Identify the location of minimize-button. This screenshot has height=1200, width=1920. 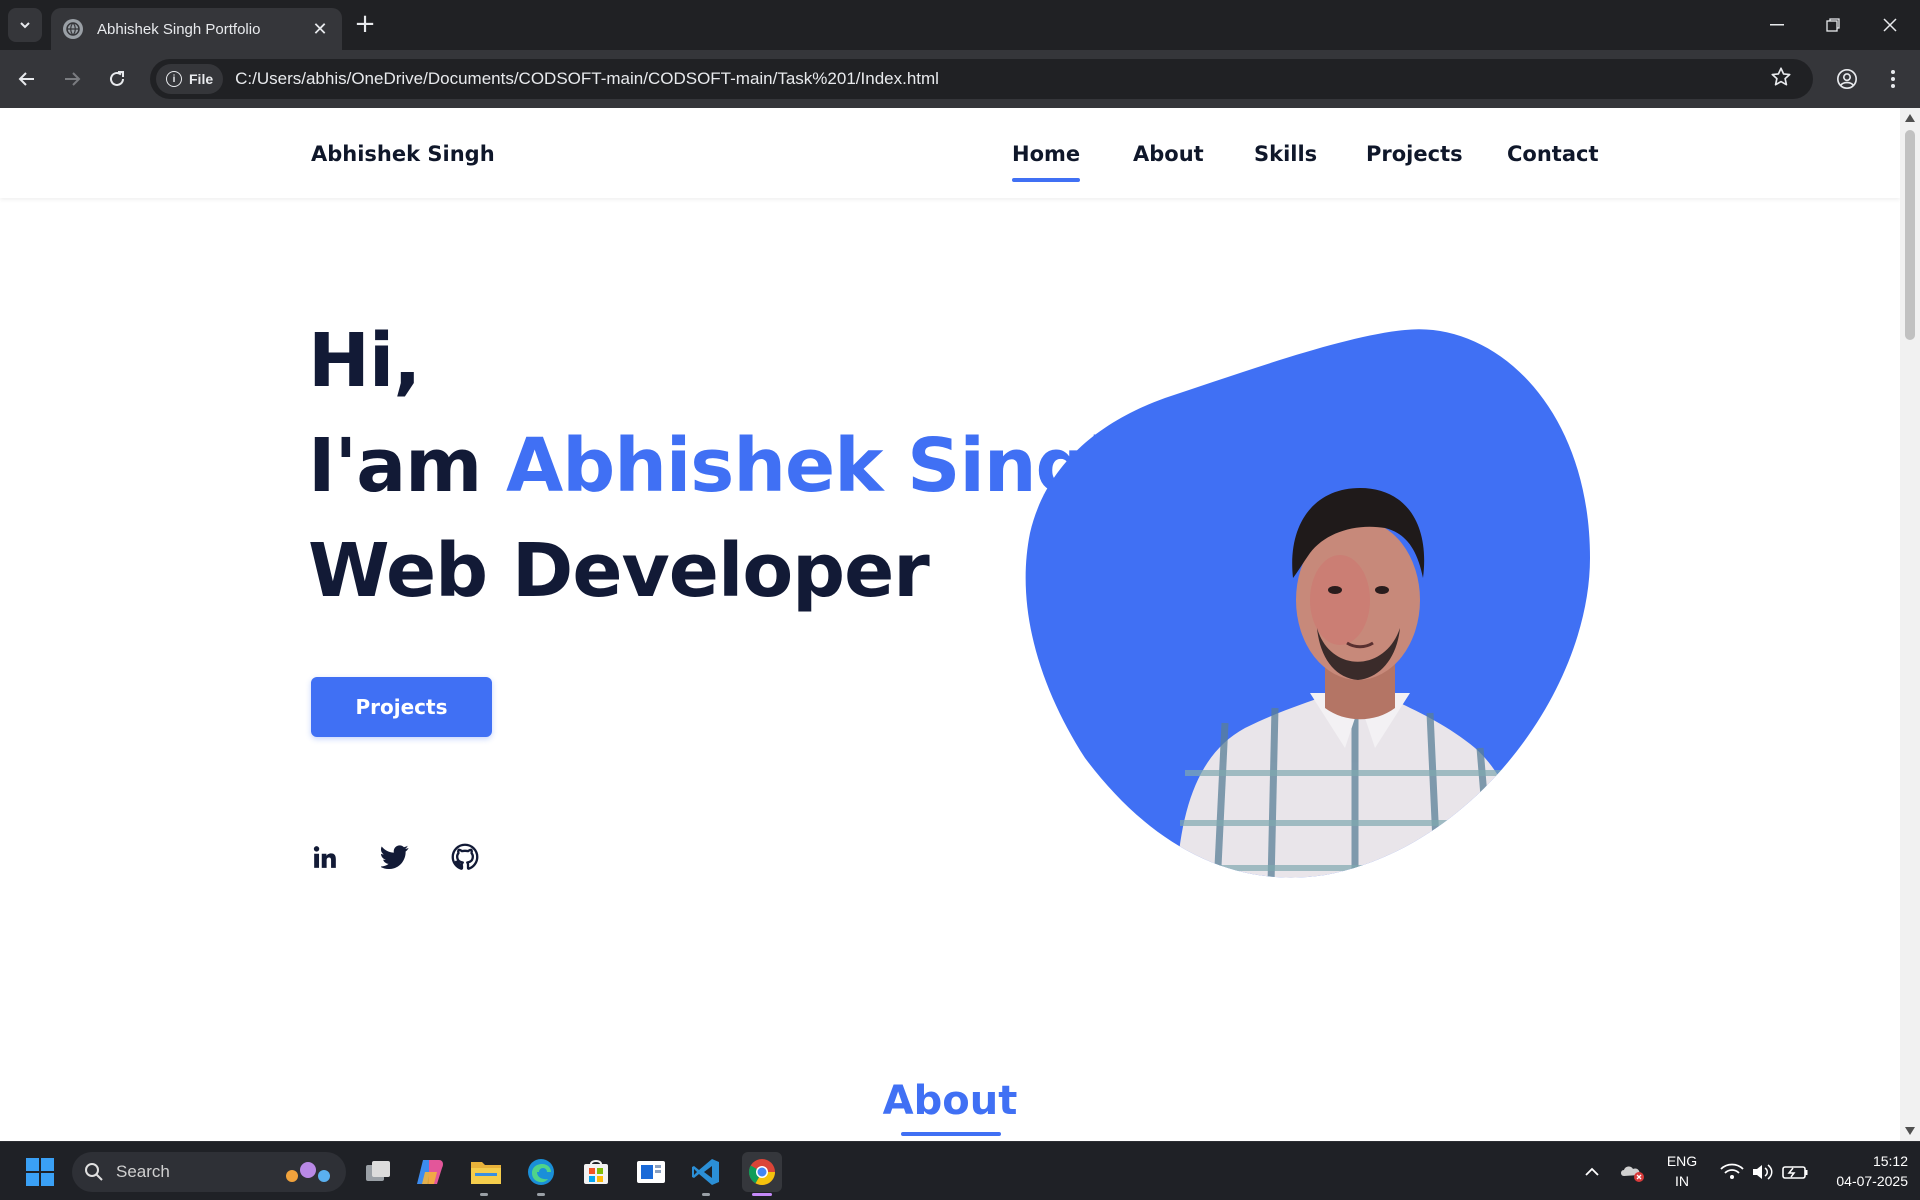
(1777, 25).